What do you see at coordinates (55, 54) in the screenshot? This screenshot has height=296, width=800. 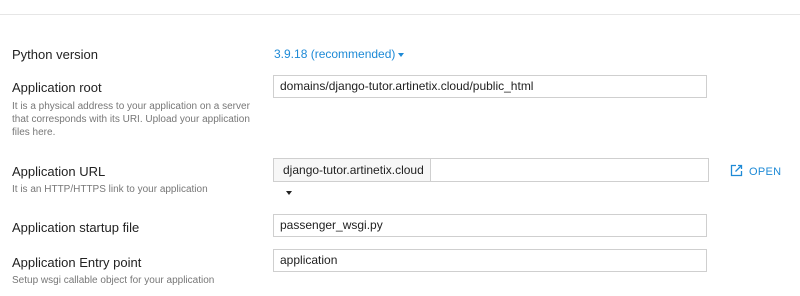 I see `python-version-label: Python version` at bounding box center [55, 54].